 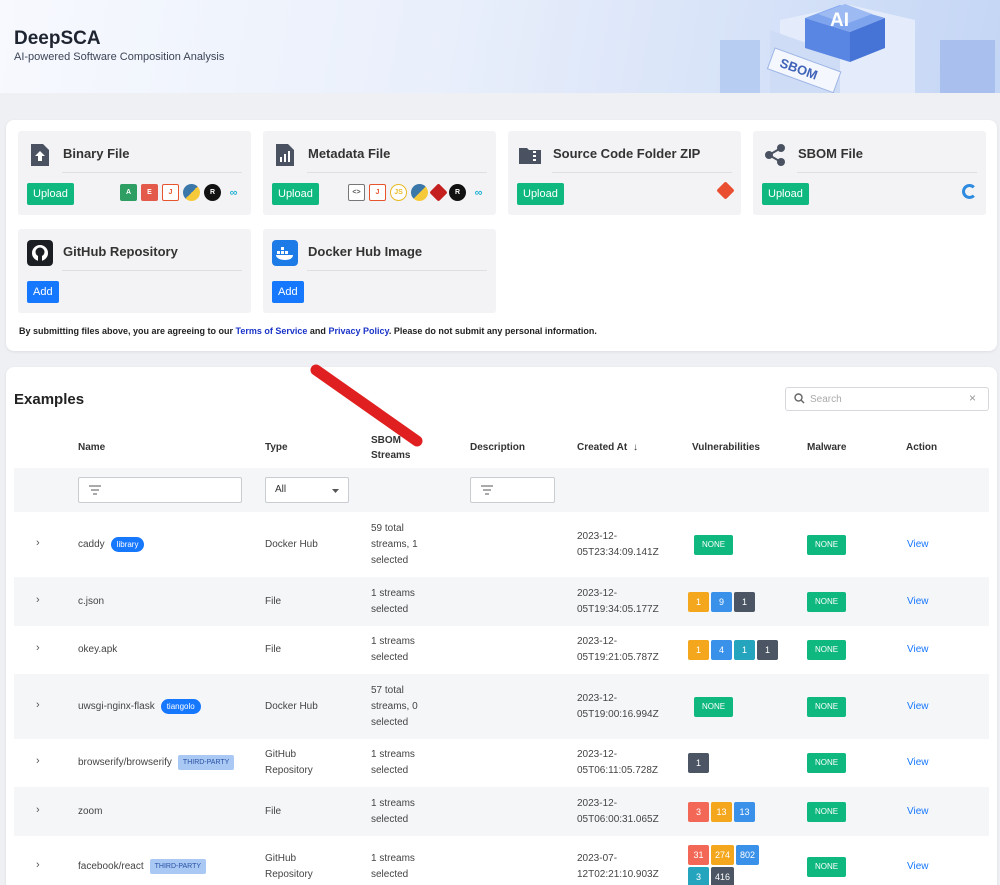 What do you see at coordinates (365, 251) in the screenshot?
I see `tile-title: Docker Hub Image` at bounding box center [365, 251].